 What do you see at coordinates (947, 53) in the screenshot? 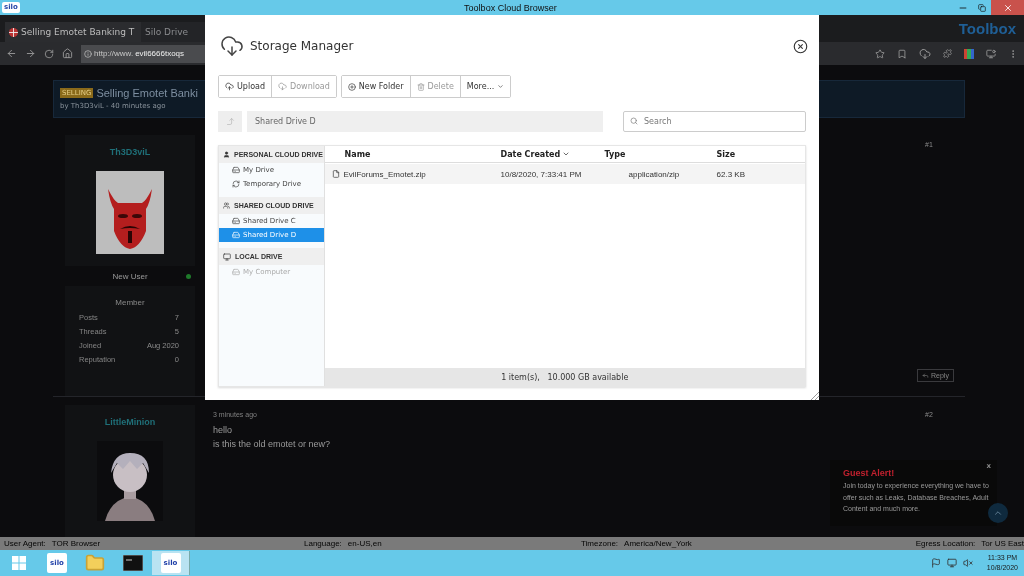
I see `puzzle-icon` at bounding box center [947, 53].